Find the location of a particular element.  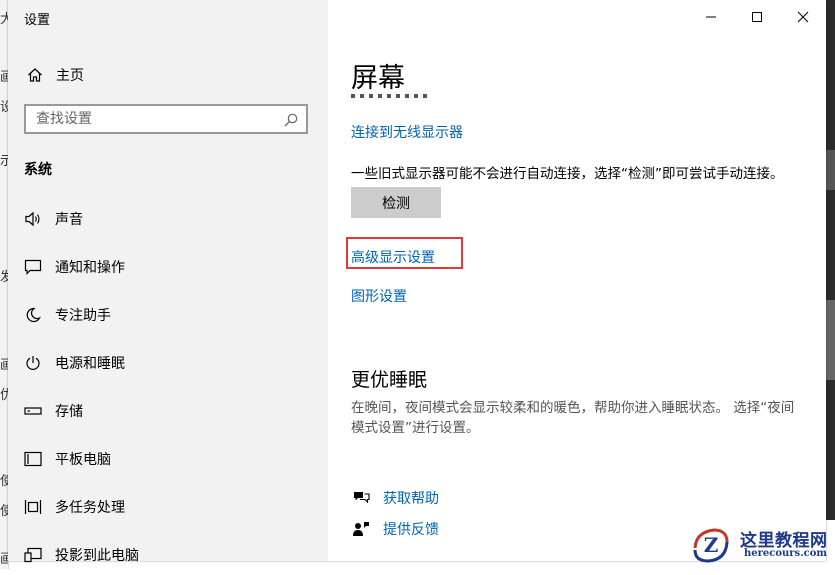

advanced-display-settings-link: 高级显示设置 is located at coordinates (393, 257).